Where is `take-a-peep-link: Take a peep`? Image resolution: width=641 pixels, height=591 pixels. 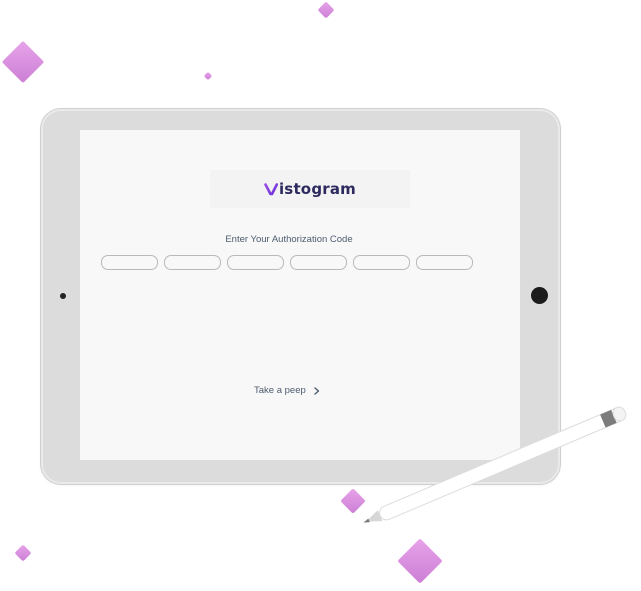 take-a-peep-link: Take a peep is located at coordinates (287, 390).